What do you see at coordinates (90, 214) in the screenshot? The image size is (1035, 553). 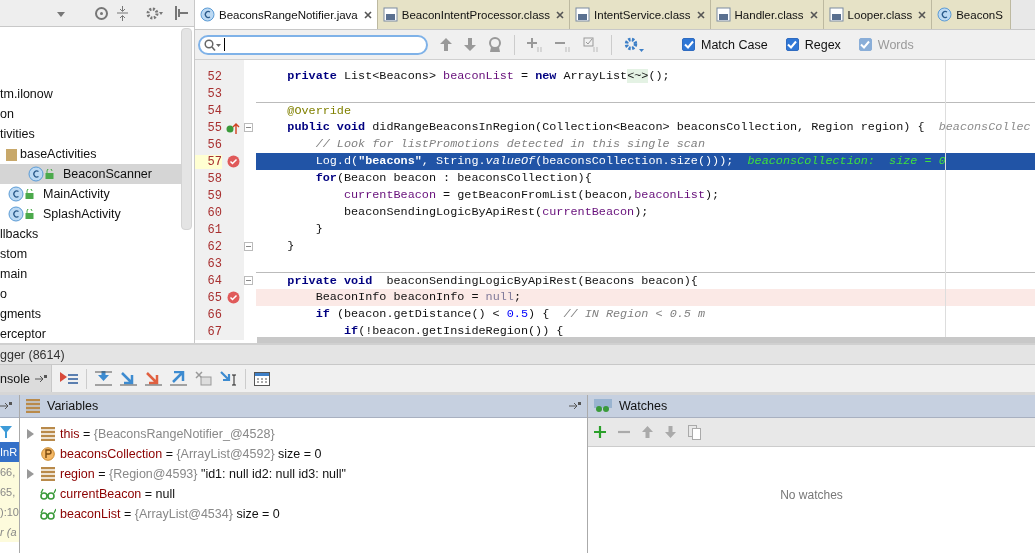 I see `tree-item: SplashActivity` at bounding box center [90, 214].